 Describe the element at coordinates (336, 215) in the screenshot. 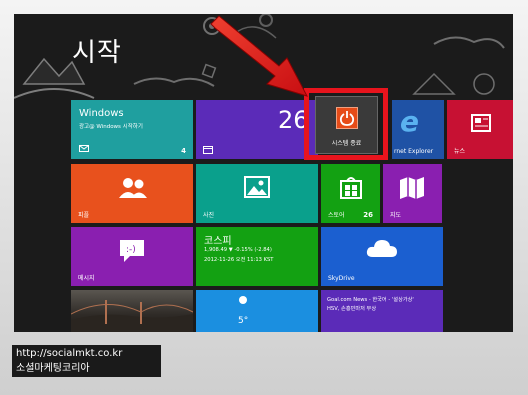

I see `store-label: 스토어` at that location.